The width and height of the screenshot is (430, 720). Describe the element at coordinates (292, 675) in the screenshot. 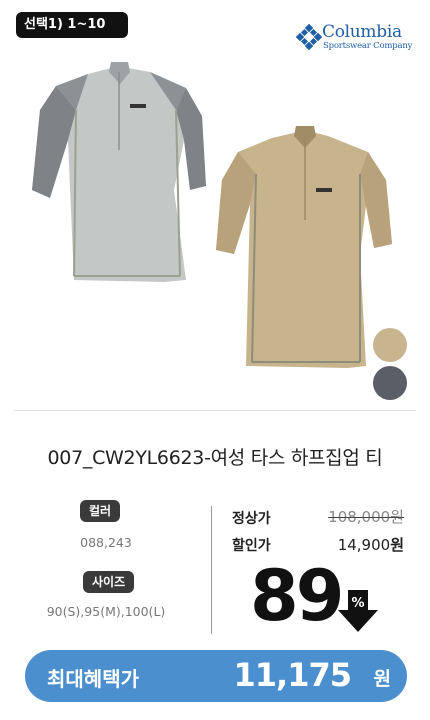

I see `max-benefit-price: 11,175` at that location.